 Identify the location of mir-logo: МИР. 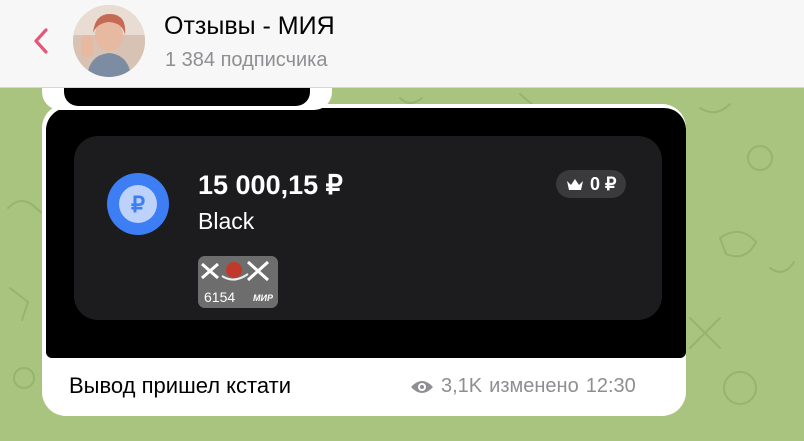
(263, 298).